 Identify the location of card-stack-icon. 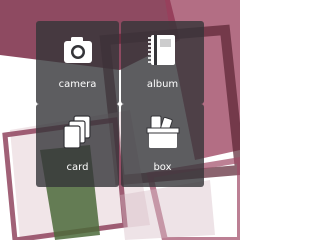
(77, 132).